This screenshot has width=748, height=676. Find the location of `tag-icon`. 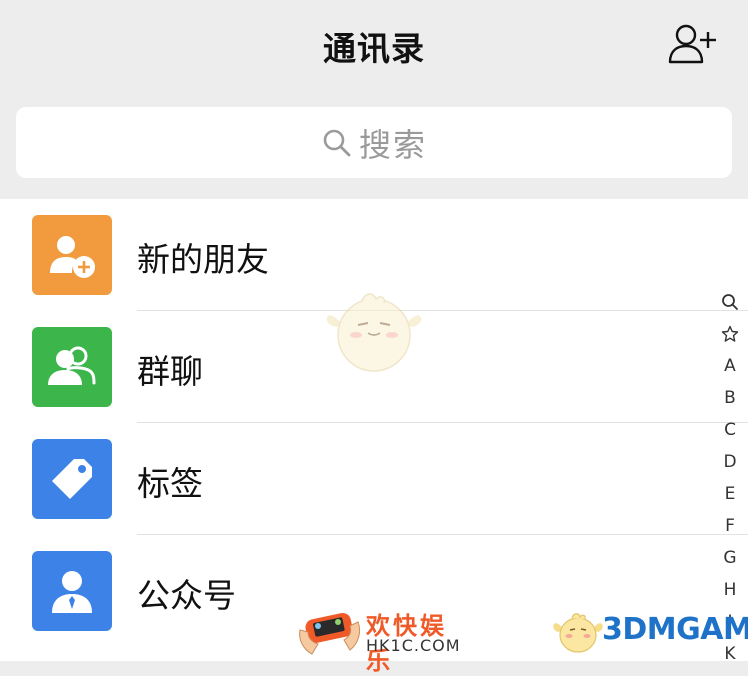

tag-icon is located at coordinates (72, 479).